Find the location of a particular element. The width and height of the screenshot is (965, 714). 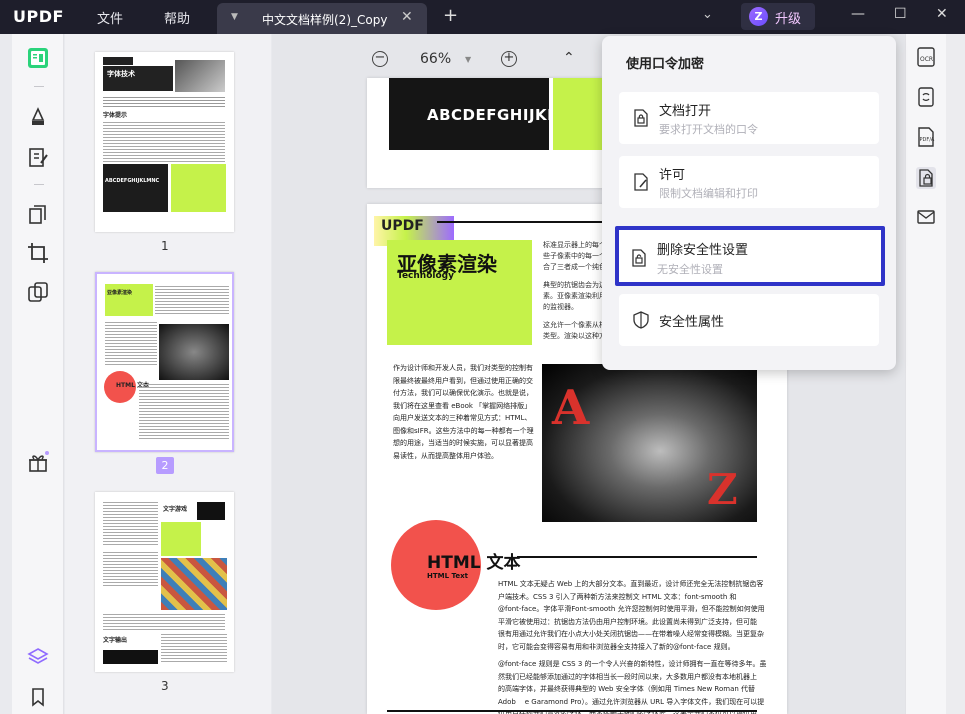

security-properties-label: 安全性属性 is located at coordinates (692, 322).